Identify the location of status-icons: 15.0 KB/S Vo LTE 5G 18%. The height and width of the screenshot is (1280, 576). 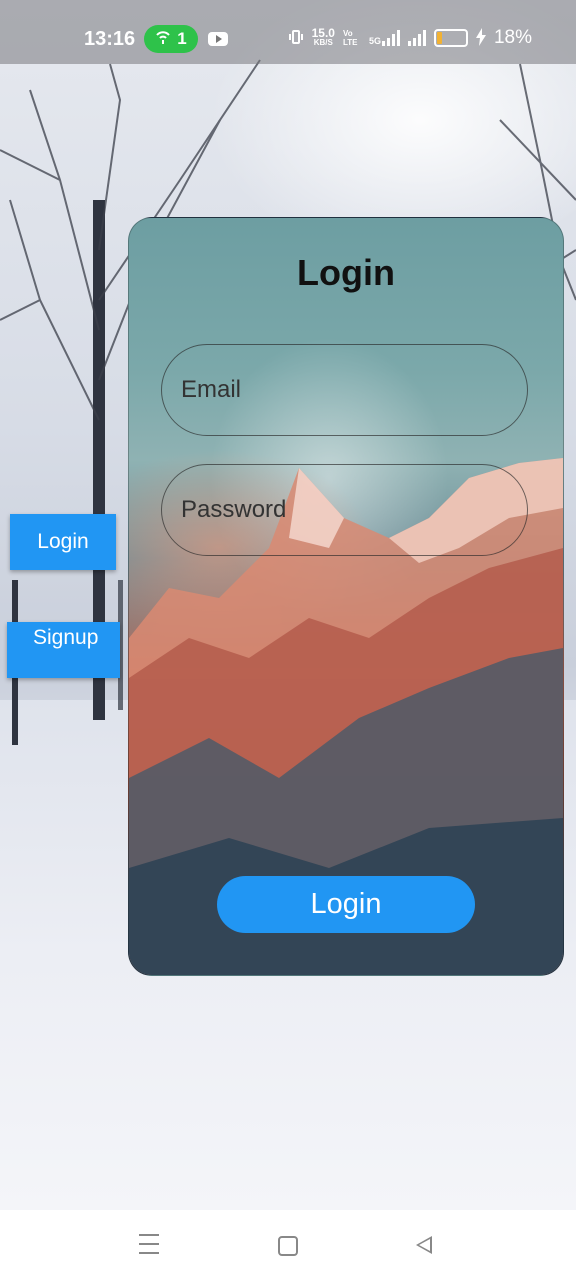
(410, 38).